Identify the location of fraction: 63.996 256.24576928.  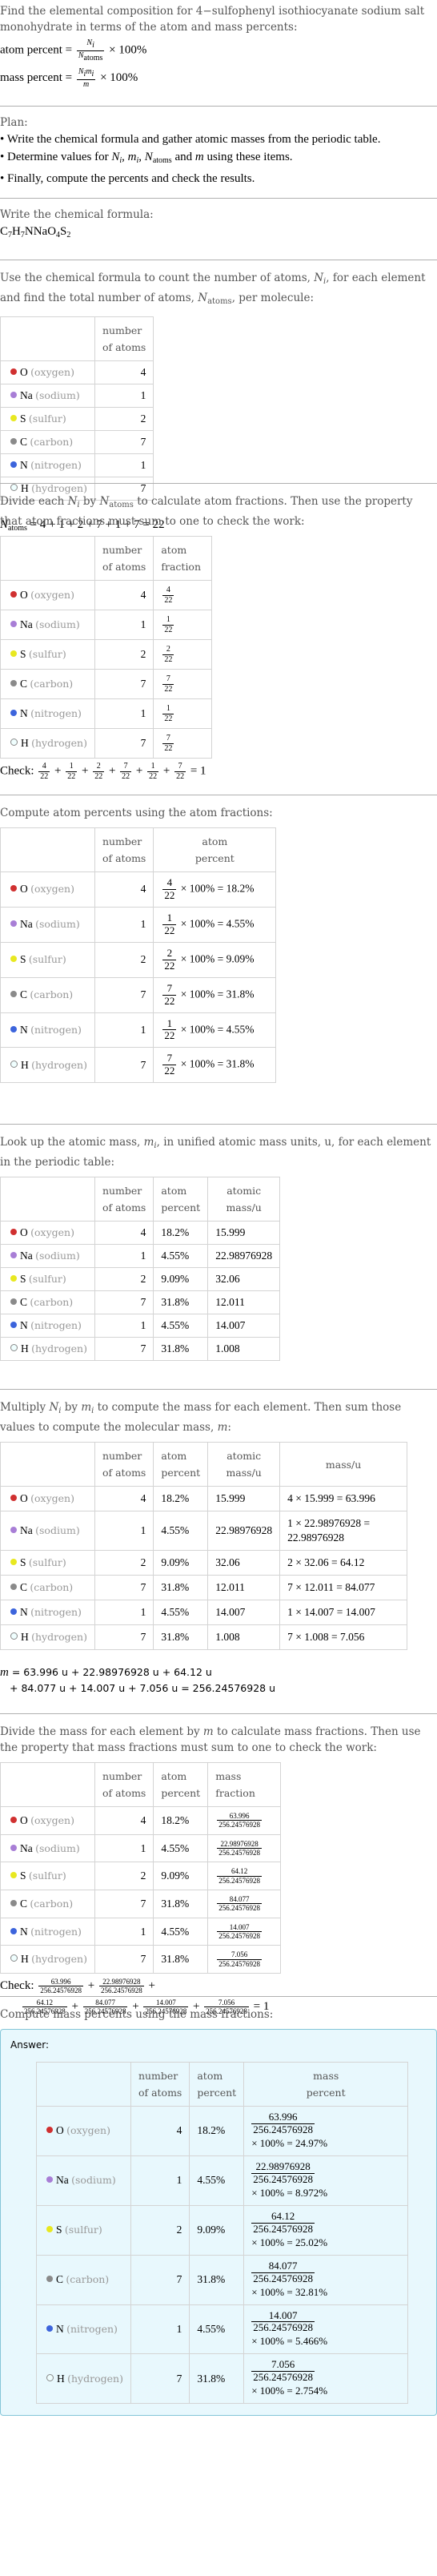
(239, 1820).